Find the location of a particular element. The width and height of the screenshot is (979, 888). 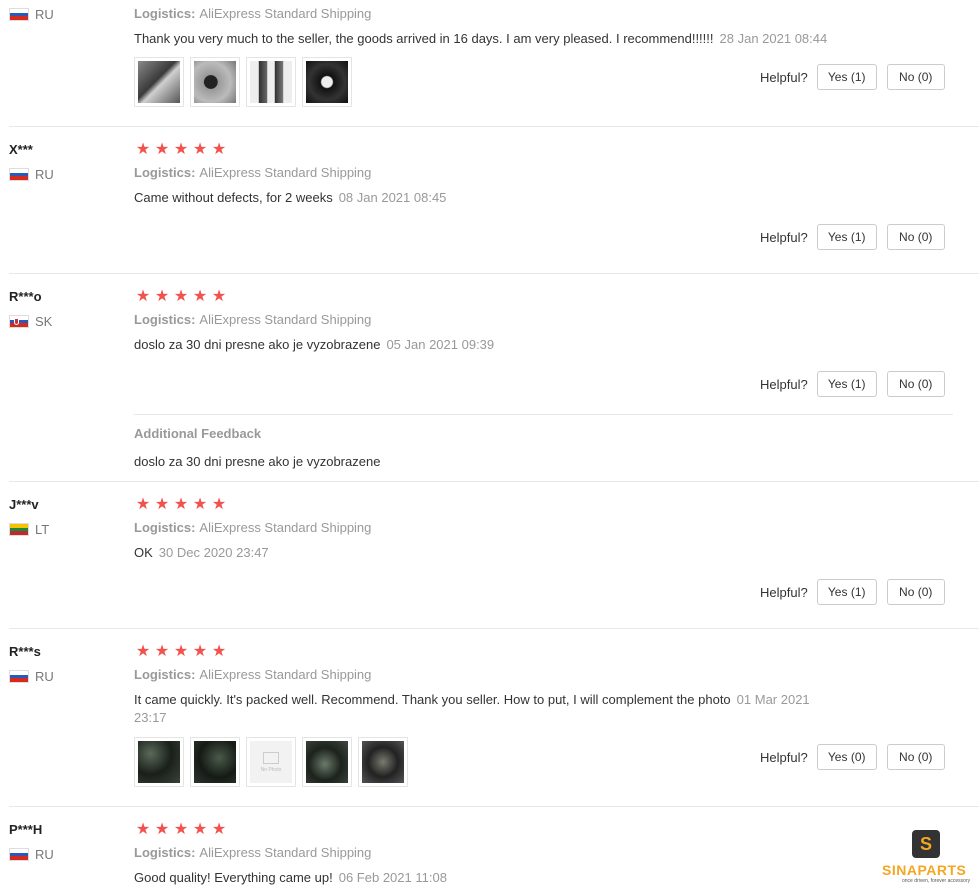

review-text: OK 30 Dec 2020 23:47 is located at coordinates (201, 552).